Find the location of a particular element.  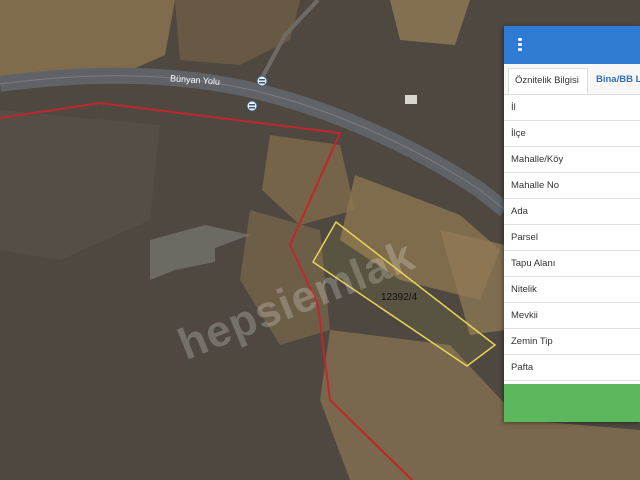

parcel-label: 12392/4 is located at coordinates (399, 297).